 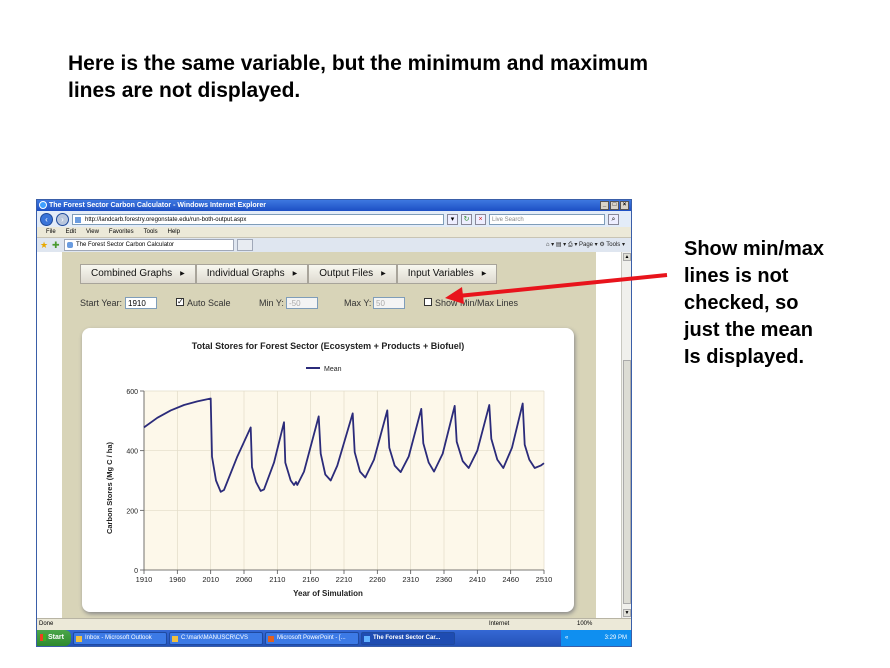 What do you see at coordinates (613, 219) in the screenshot?
I see `search-icon: ⌕` at bounding box center [613, 219].